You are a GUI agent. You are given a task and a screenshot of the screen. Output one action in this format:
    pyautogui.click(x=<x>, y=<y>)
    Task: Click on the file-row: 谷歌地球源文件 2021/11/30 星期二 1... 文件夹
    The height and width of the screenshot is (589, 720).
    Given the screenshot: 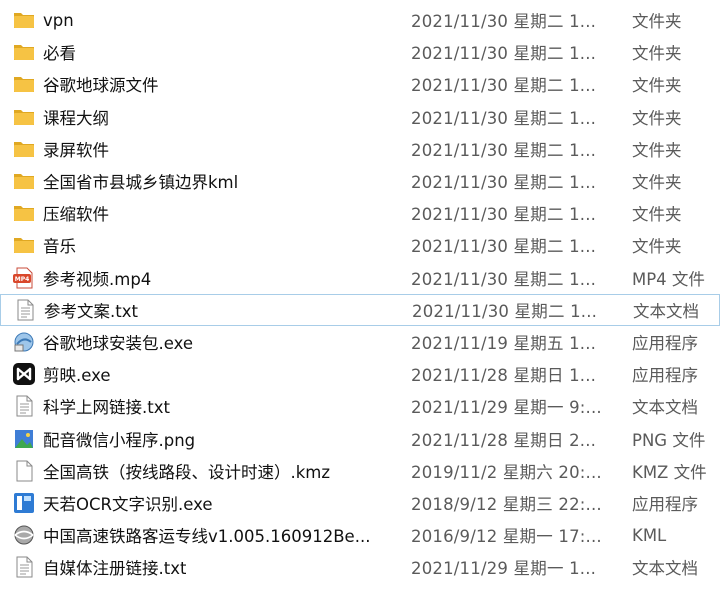 What is the action you would take?
    pyautogui.click(x=360, y=84)
    